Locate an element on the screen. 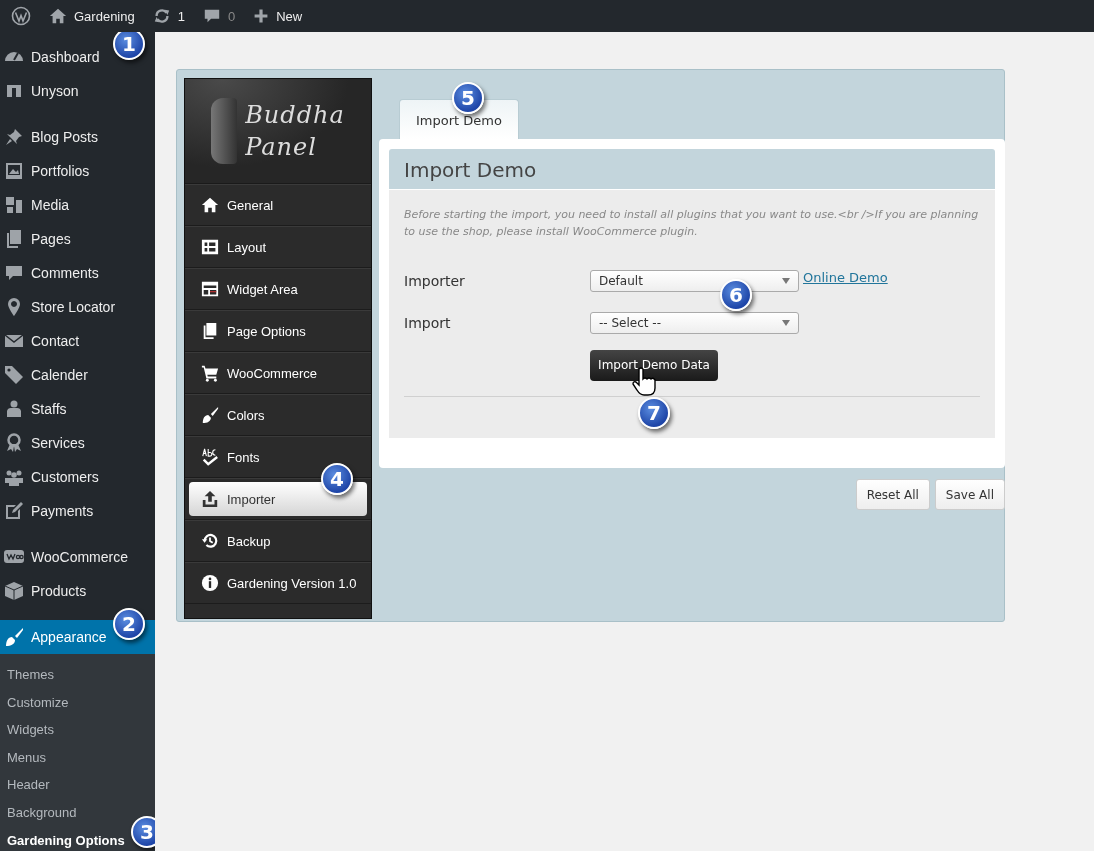  section-title: Import Demo is located at coordinates (692, 169).